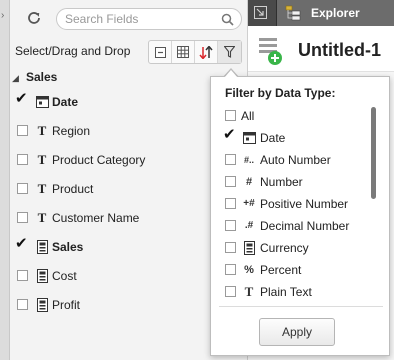  What do you see at coordinates (140, 19) in the screenshot?
I see `search-input` at bounding box center [140, 19].